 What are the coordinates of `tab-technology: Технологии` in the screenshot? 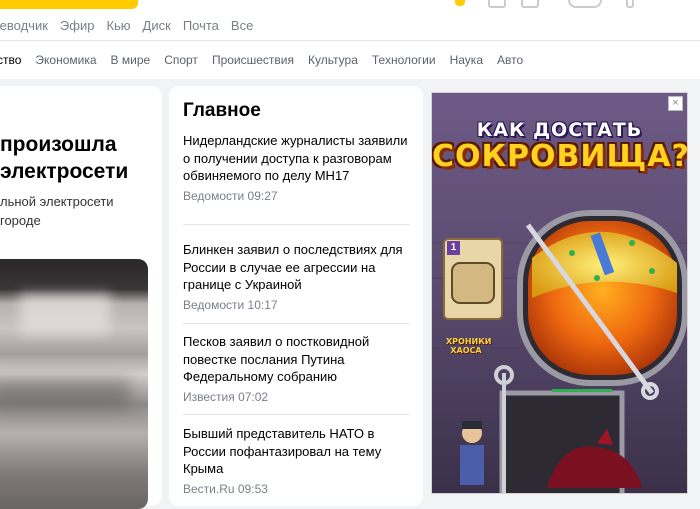 It's located at (404, 60).